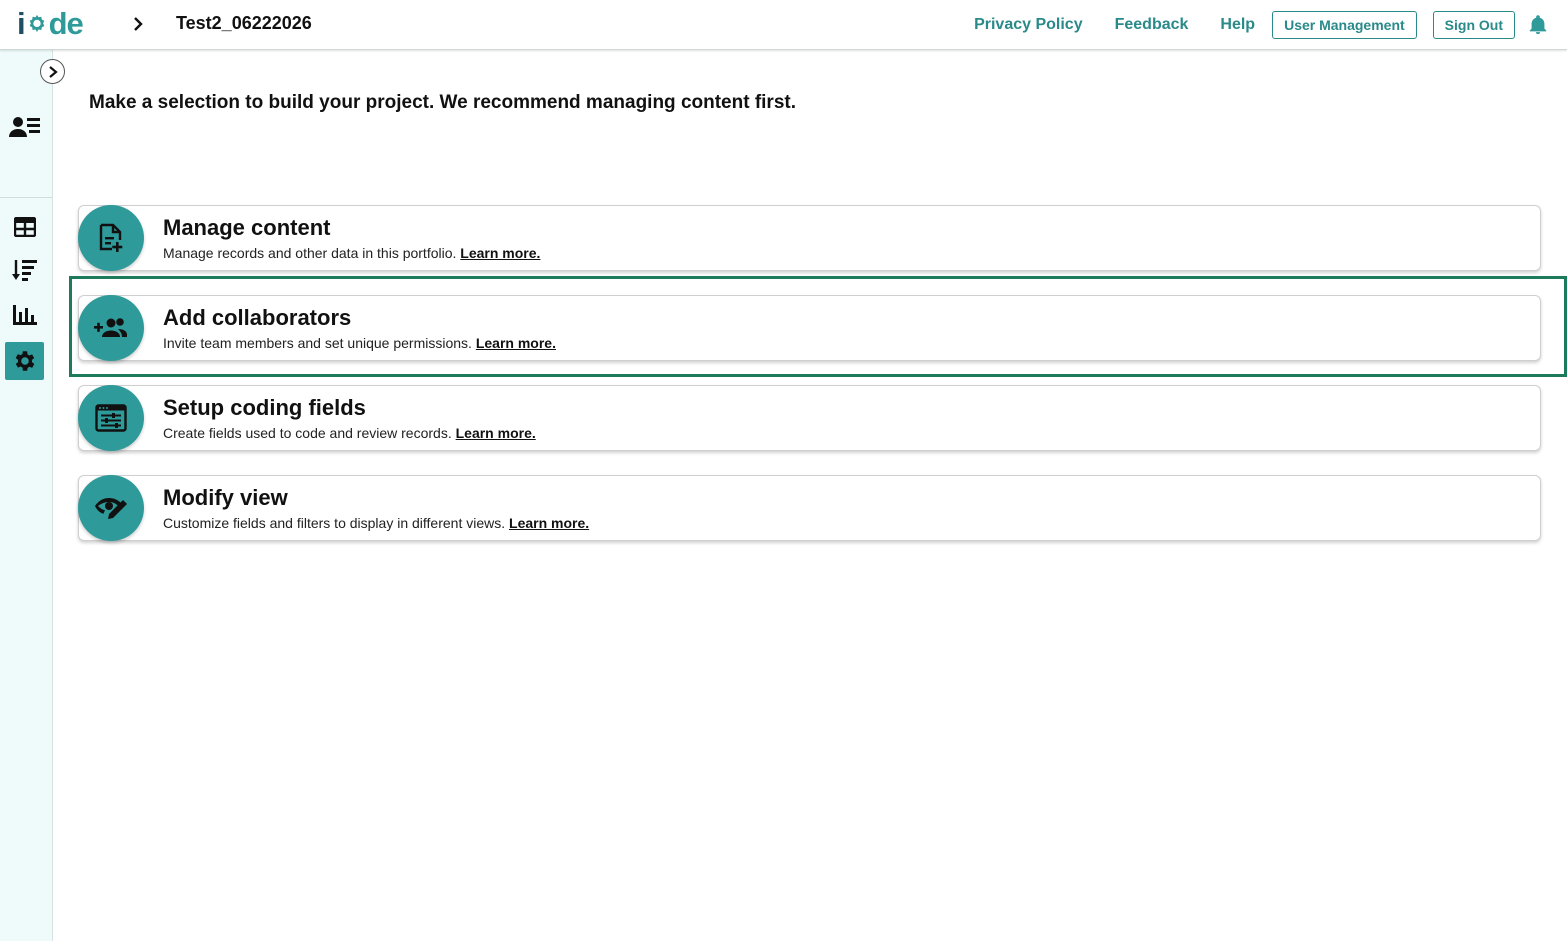 Image resolution: width=1567 pixels, height=941 pixels. What do you see at coordinates (1538, 25) in the screenshot?
I see `bell-icon` at bounding box center [1538, 25].